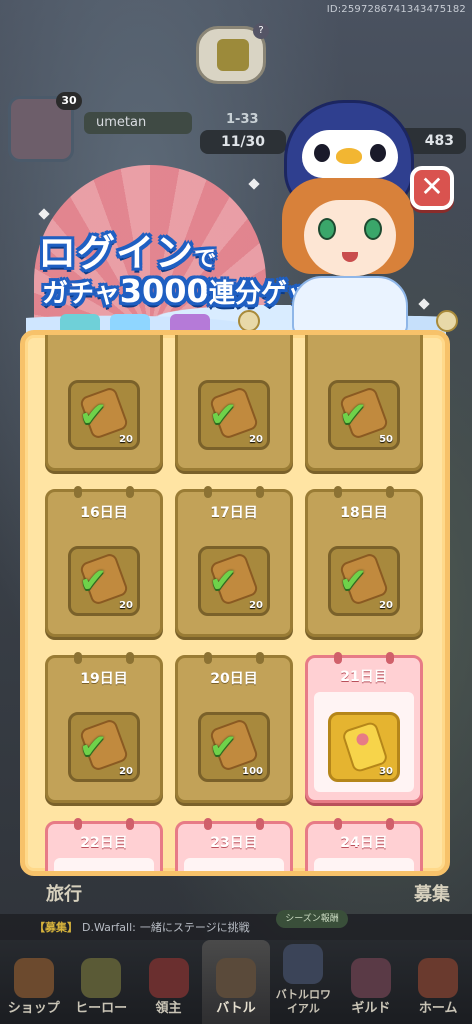 The height and width of the screenshot is (1024, 472). Describe the element at coordinates (364, 747) in the screenshot. I see `reward-slot: 30` at that location.